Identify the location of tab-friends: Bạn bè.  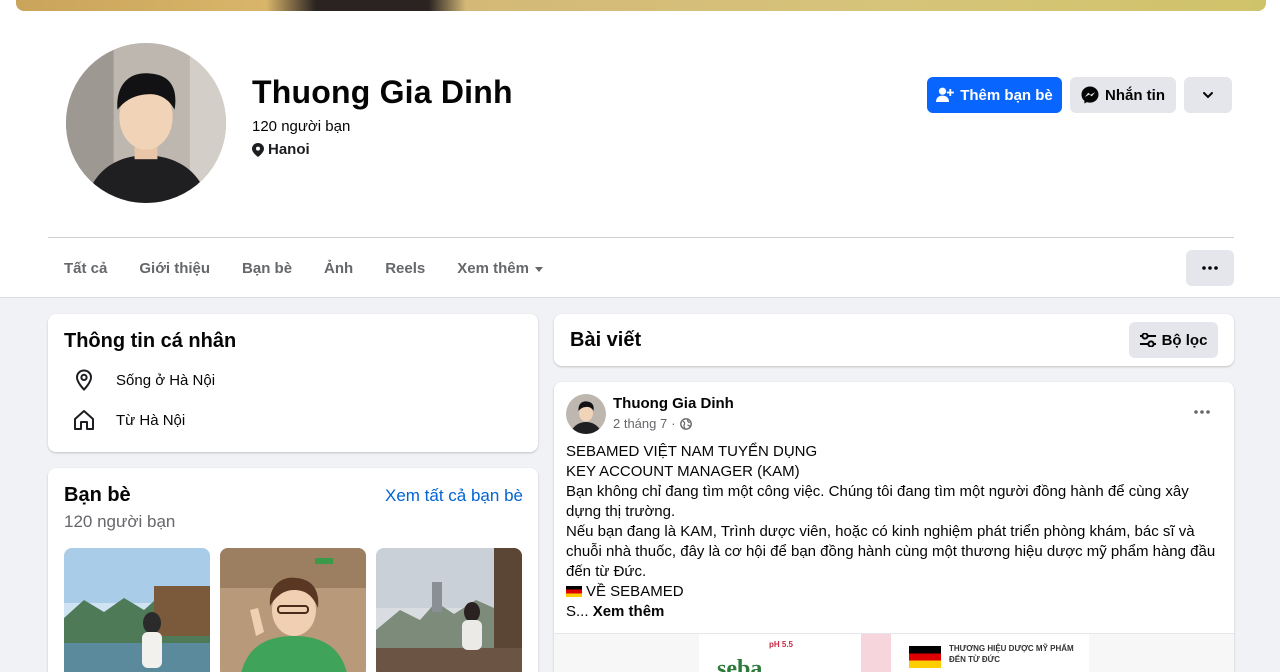
(267, 268).